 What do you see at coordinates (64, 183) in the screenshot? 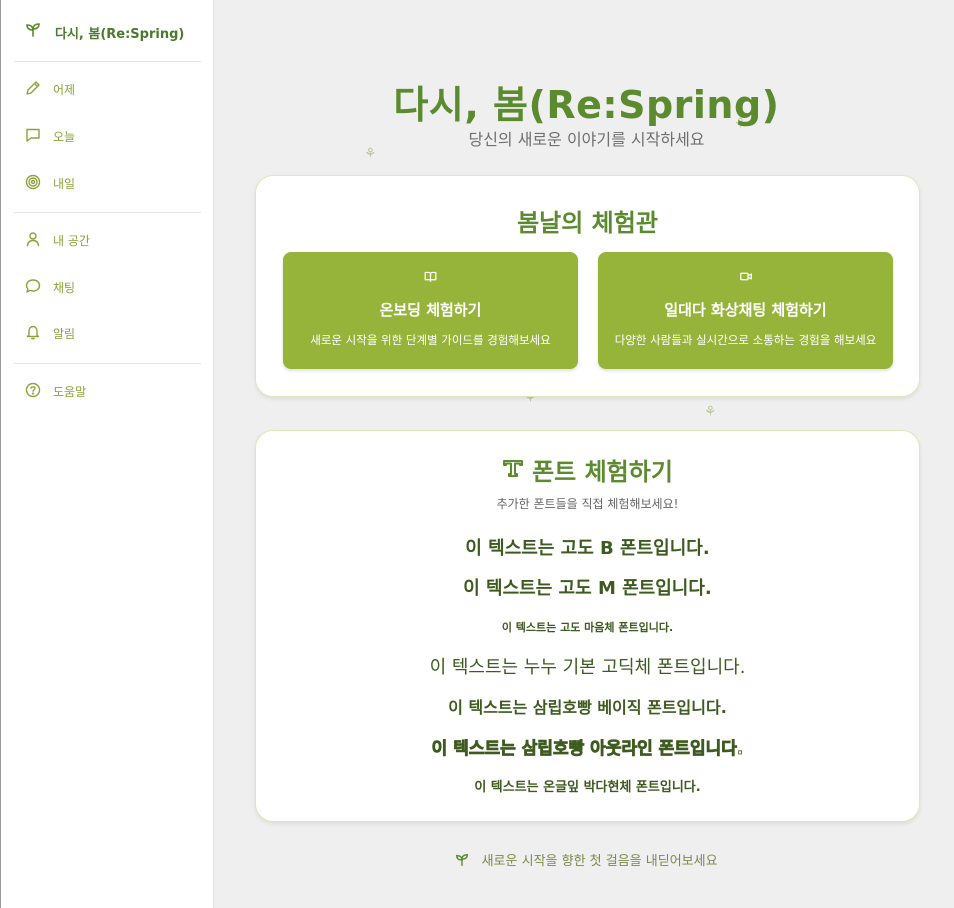
I see `sidebar-item-label: 내일` at bounding box center [64, 183].